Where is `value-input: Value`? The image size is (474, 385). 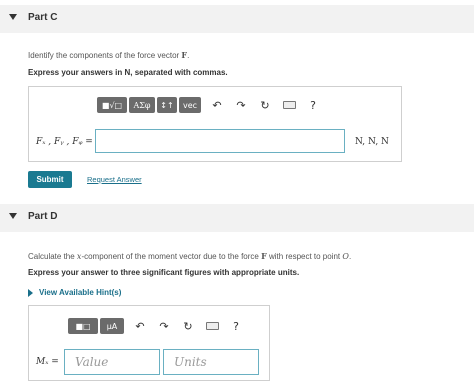 value-input: Value is located at coordinates (112, 362).